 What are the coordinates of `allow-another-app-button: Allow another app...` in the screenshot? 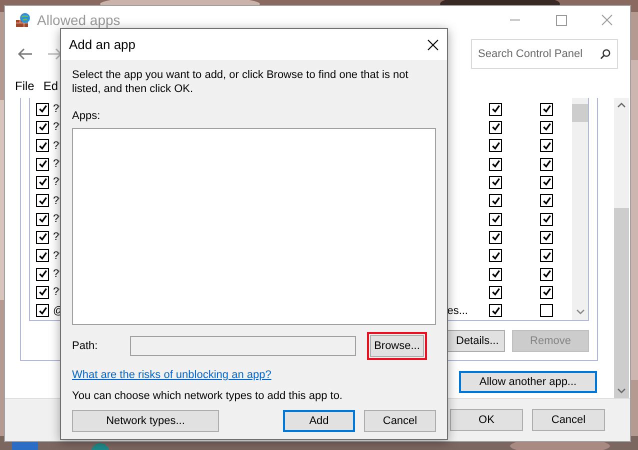 It's located at (528, 382).